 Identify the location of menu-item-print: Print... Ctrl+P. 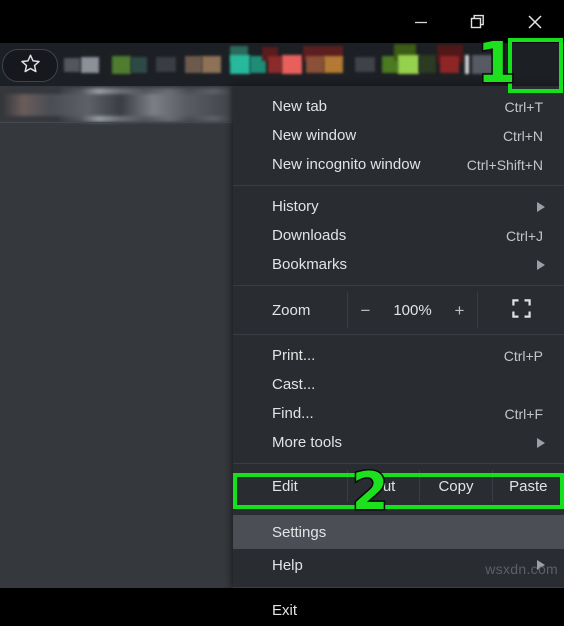
(398, 355).